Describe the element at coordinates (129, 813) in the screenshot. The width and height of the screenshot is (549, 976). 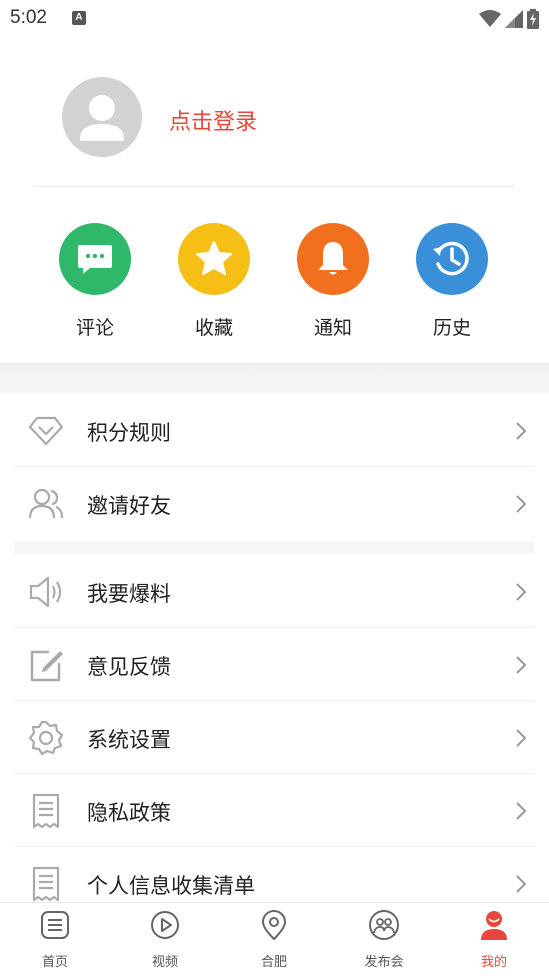
I see `menu-item-label: 隐私政策` at that location.